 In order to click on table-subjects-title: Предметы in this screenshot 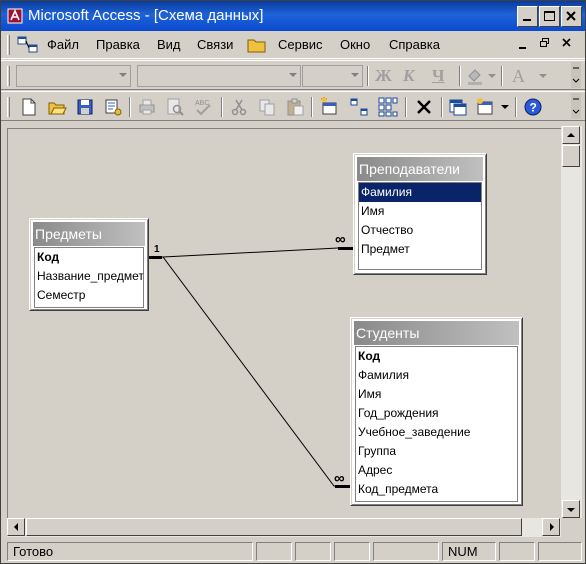, I will do `click(89, 234)`.